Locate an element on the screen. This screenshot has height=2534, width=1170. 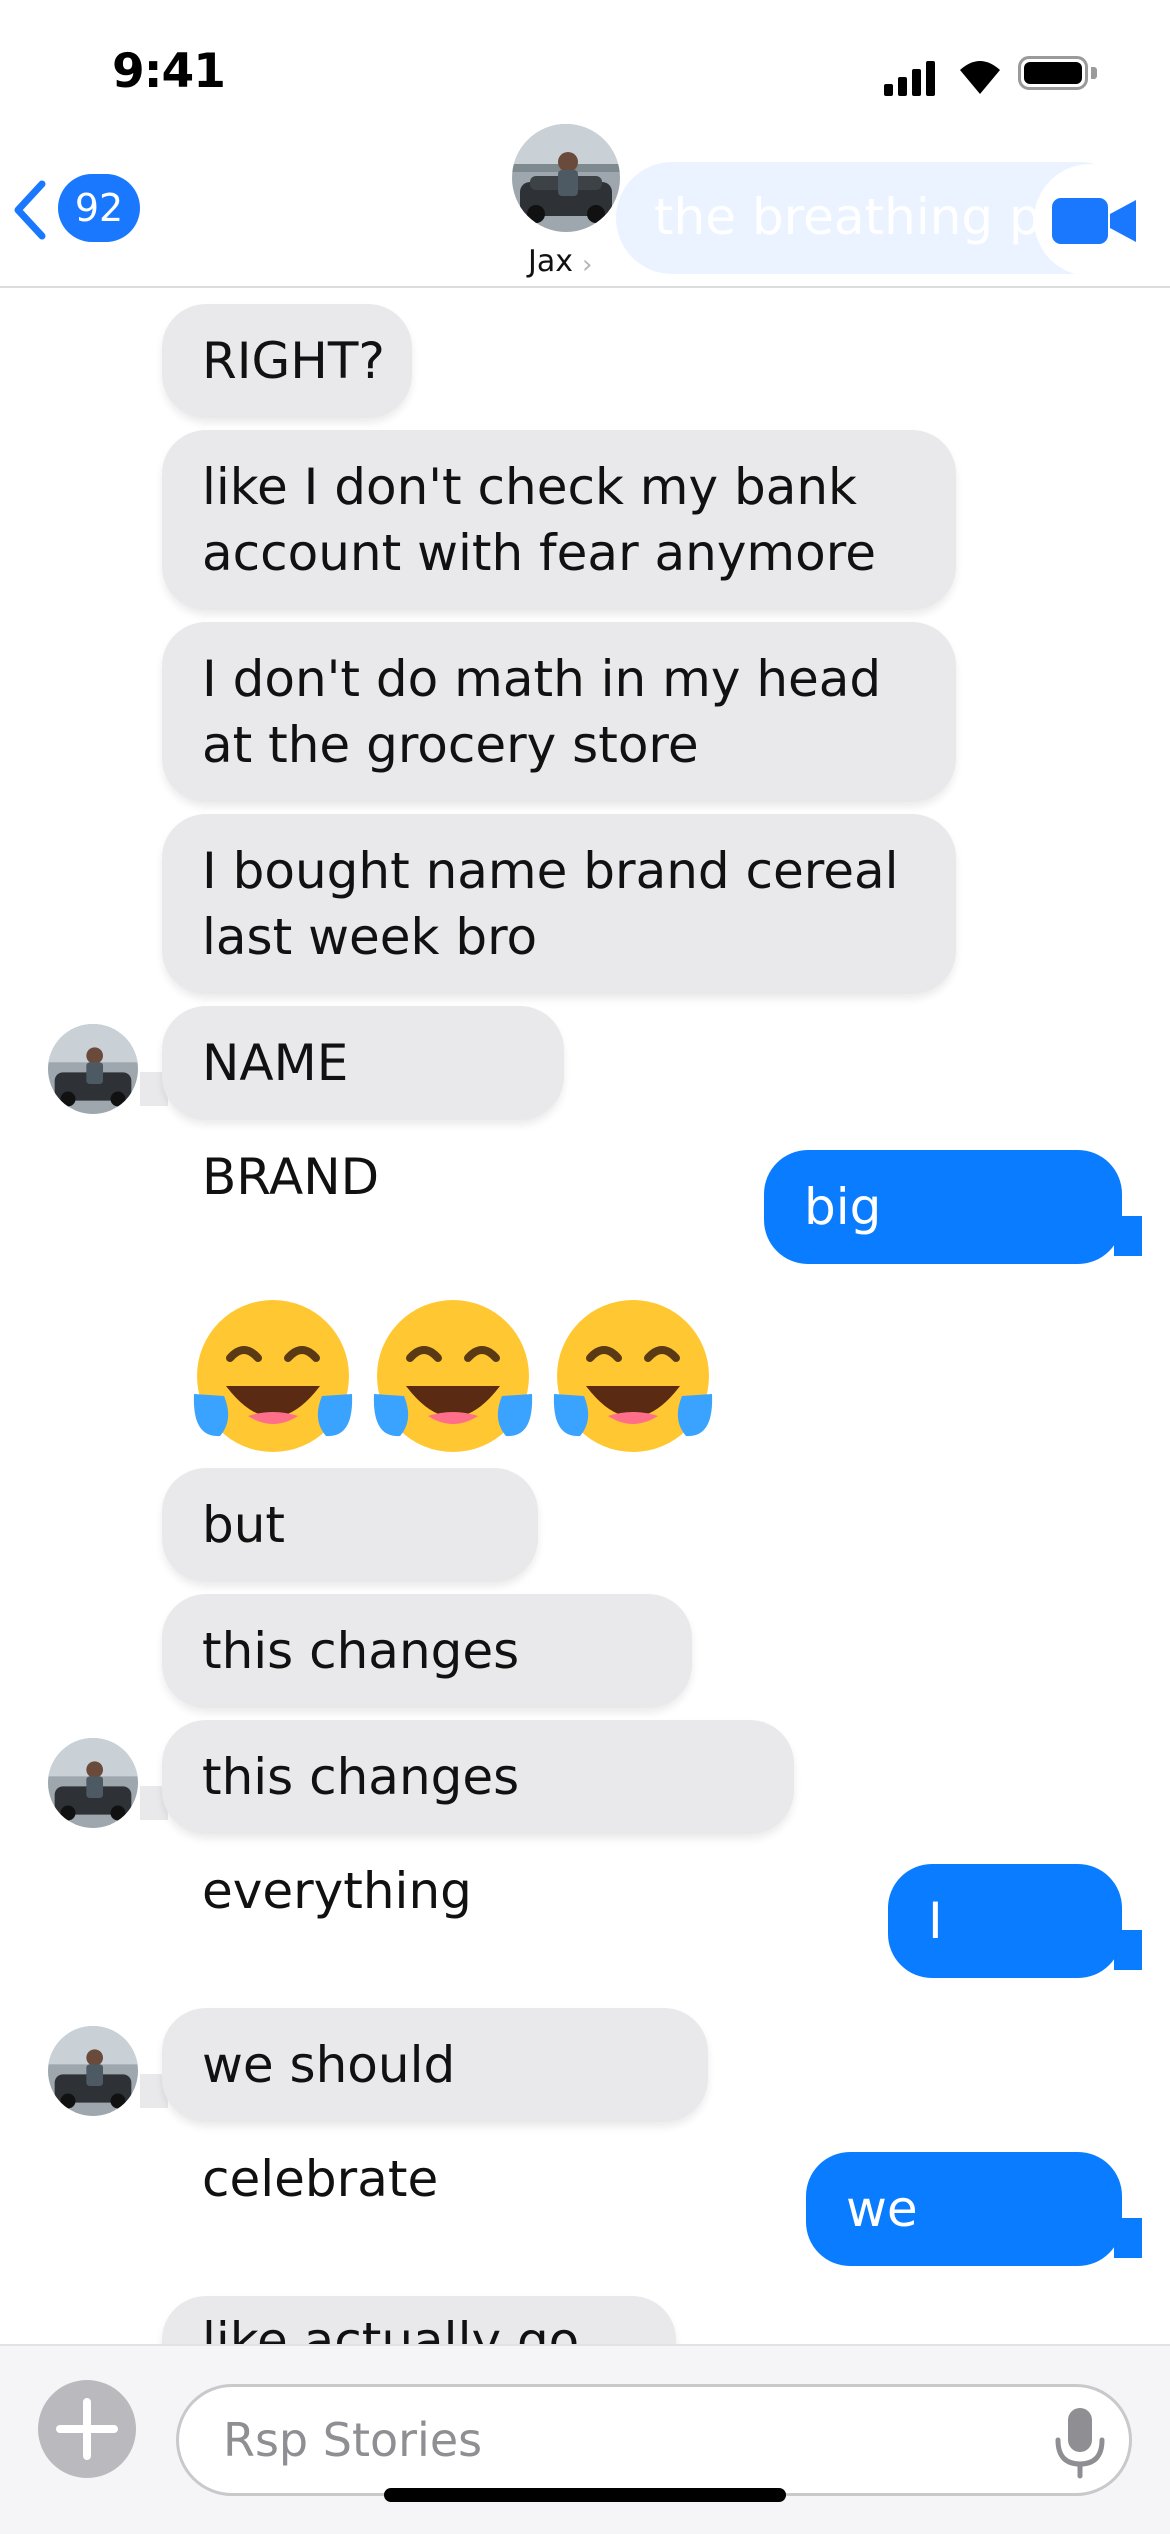
cellular-signal-icon is located at coordinates (912, 78).